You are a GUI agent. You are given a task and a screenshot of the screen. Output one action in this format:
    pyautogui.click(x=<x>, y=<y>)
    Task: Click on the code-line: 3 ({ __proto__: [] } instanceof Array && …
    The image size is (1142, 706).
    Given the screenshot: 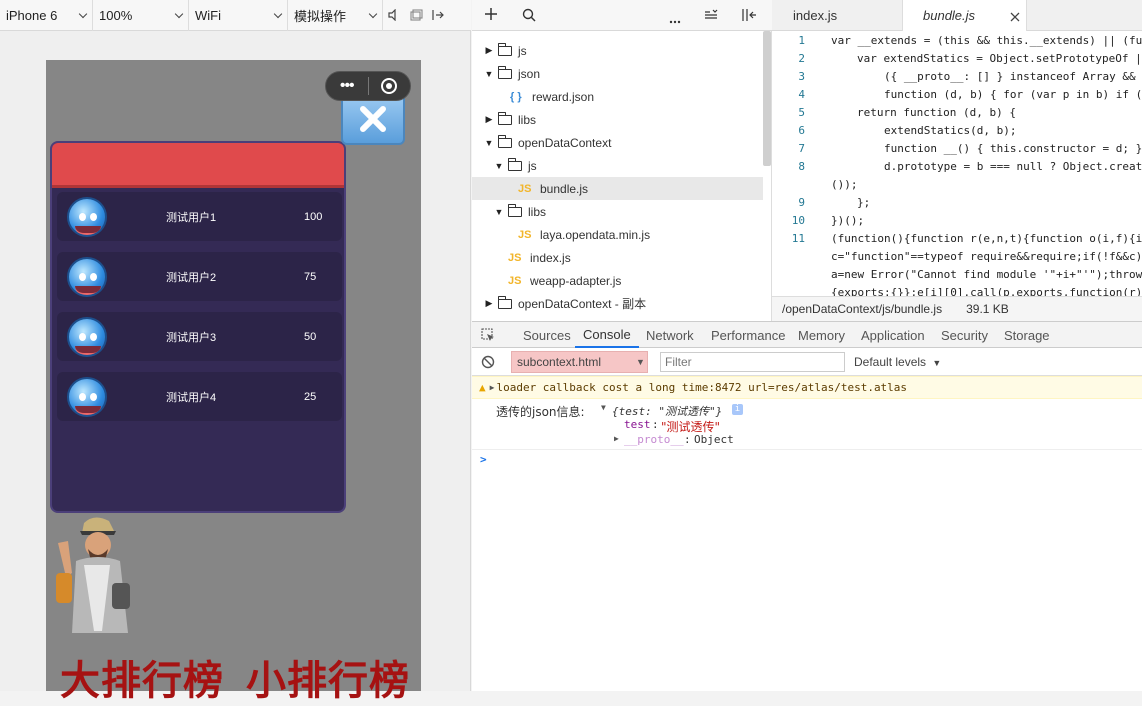 What is the action you would take?
    pyautogui.click(x=957, y=76)
    